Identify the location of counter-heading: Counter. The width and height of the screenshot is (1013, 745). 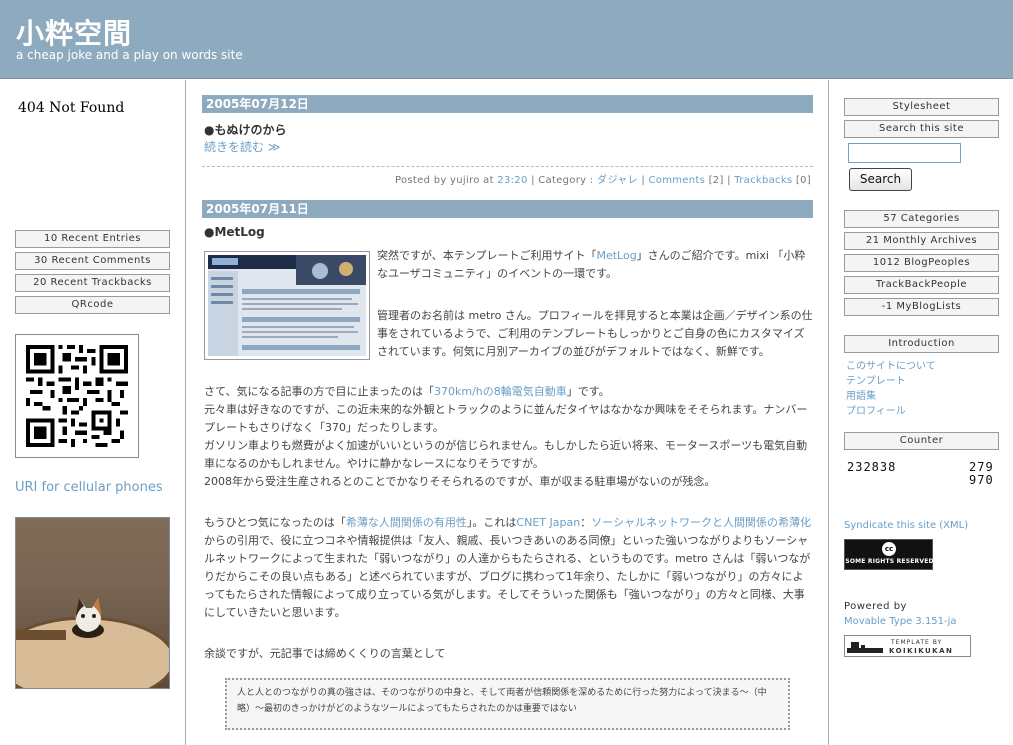
(921, 441).